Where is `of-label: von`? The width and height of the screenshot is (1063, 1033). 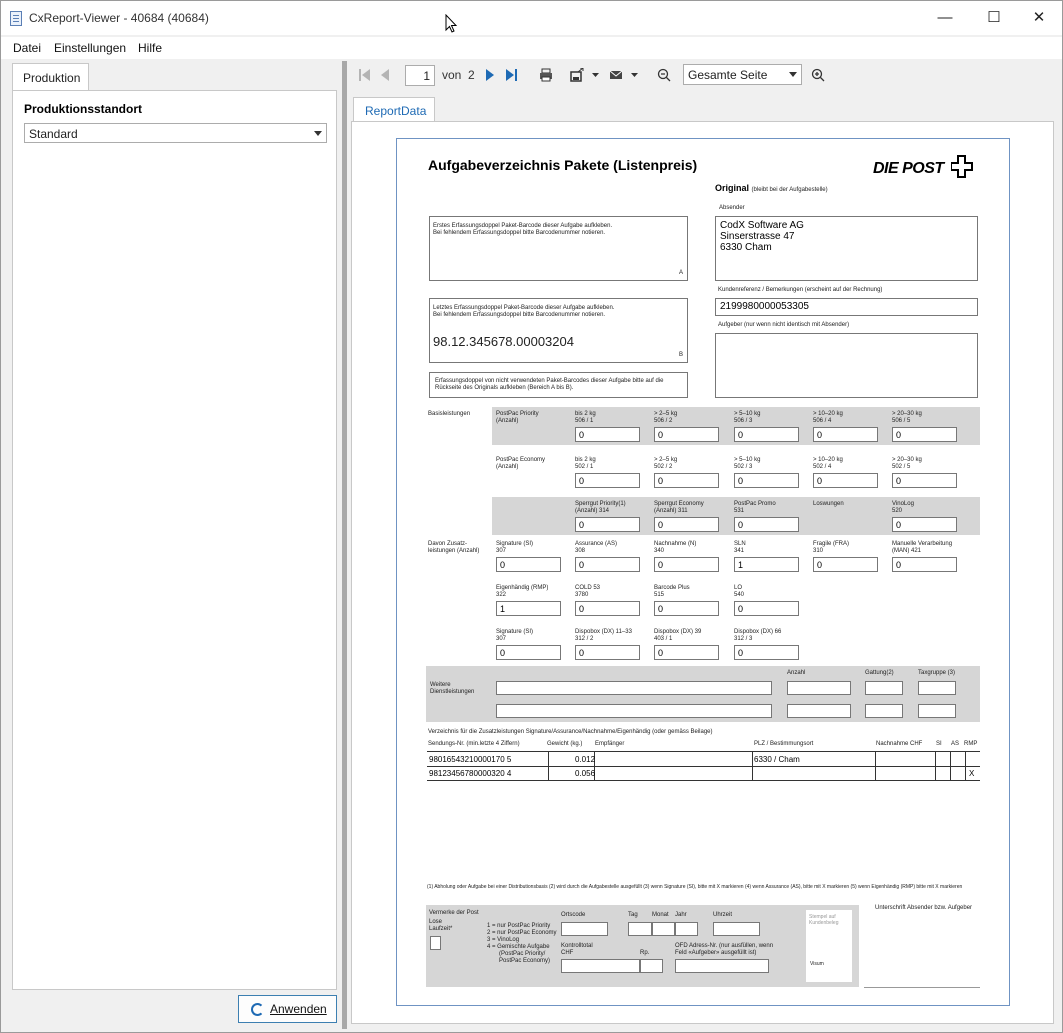
of-label: von is located at coordinates (452, 75).